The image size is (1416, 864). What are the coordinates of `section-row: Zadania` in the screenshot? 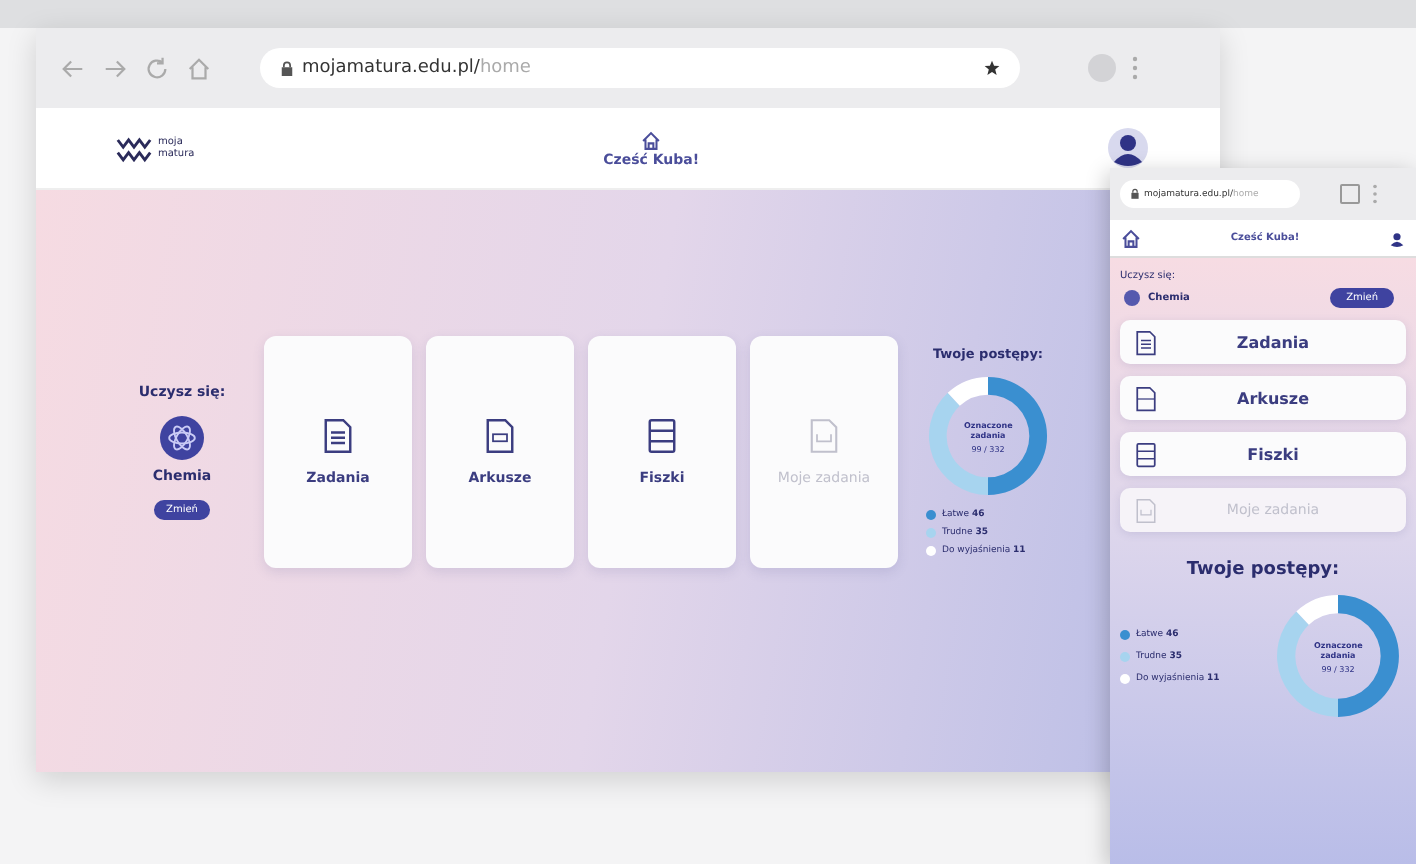 It's located at (1263, 342).